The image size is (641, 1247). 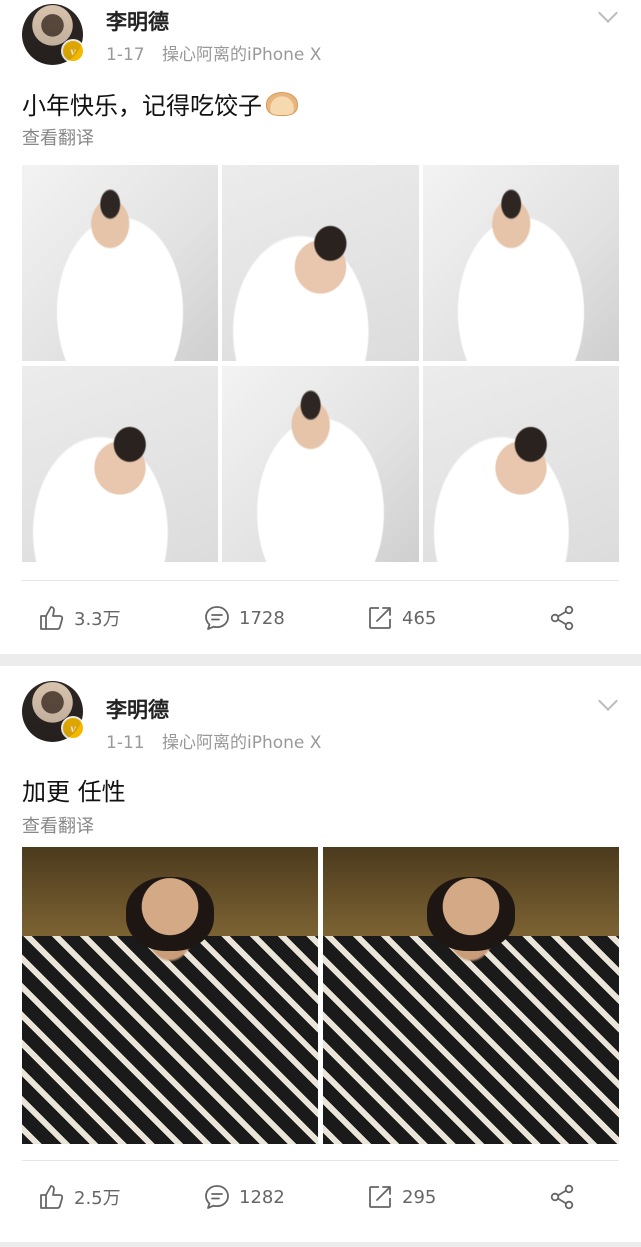 What do you see at coordinates (419, 618) in the screenshot?
I see `repost-count: 465` at bounding box center [419, 618].